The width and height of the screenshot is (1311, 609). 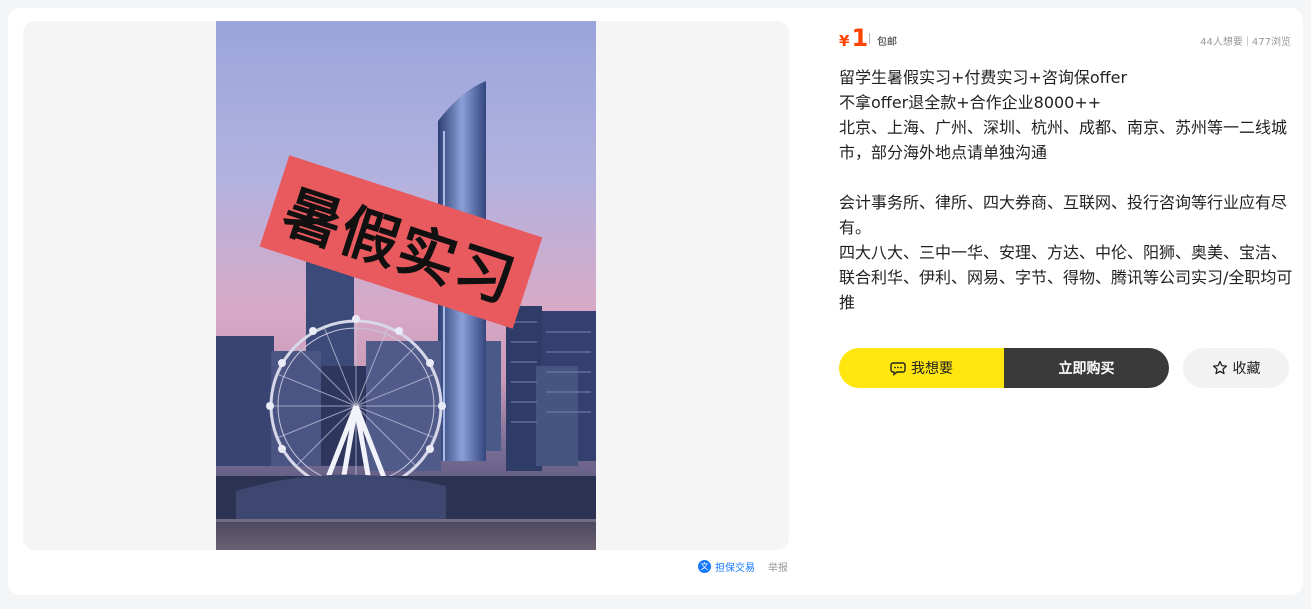 I want to click on description-line: 会计事务所、律所、四大券商、互联网、投行咨询等行业应有尽有。, so click(x=1063, y=215).